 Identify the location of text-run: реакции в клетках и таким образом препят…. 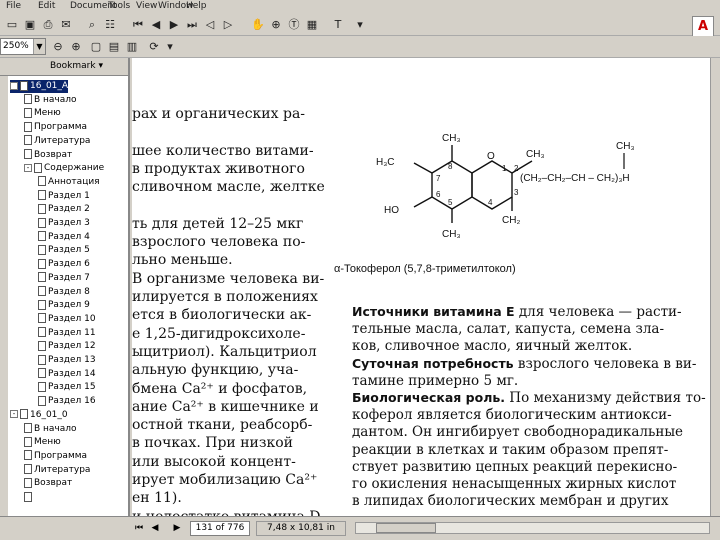
(510, 449).